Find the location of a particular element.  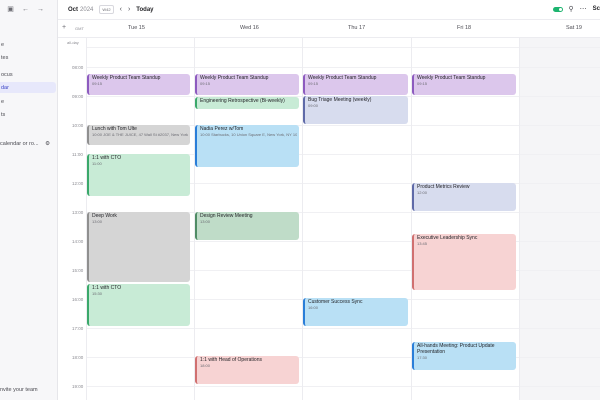

event-1on1-cto-morning: 1:1 with CTO 11:00 is located at coordinates (138, 175).